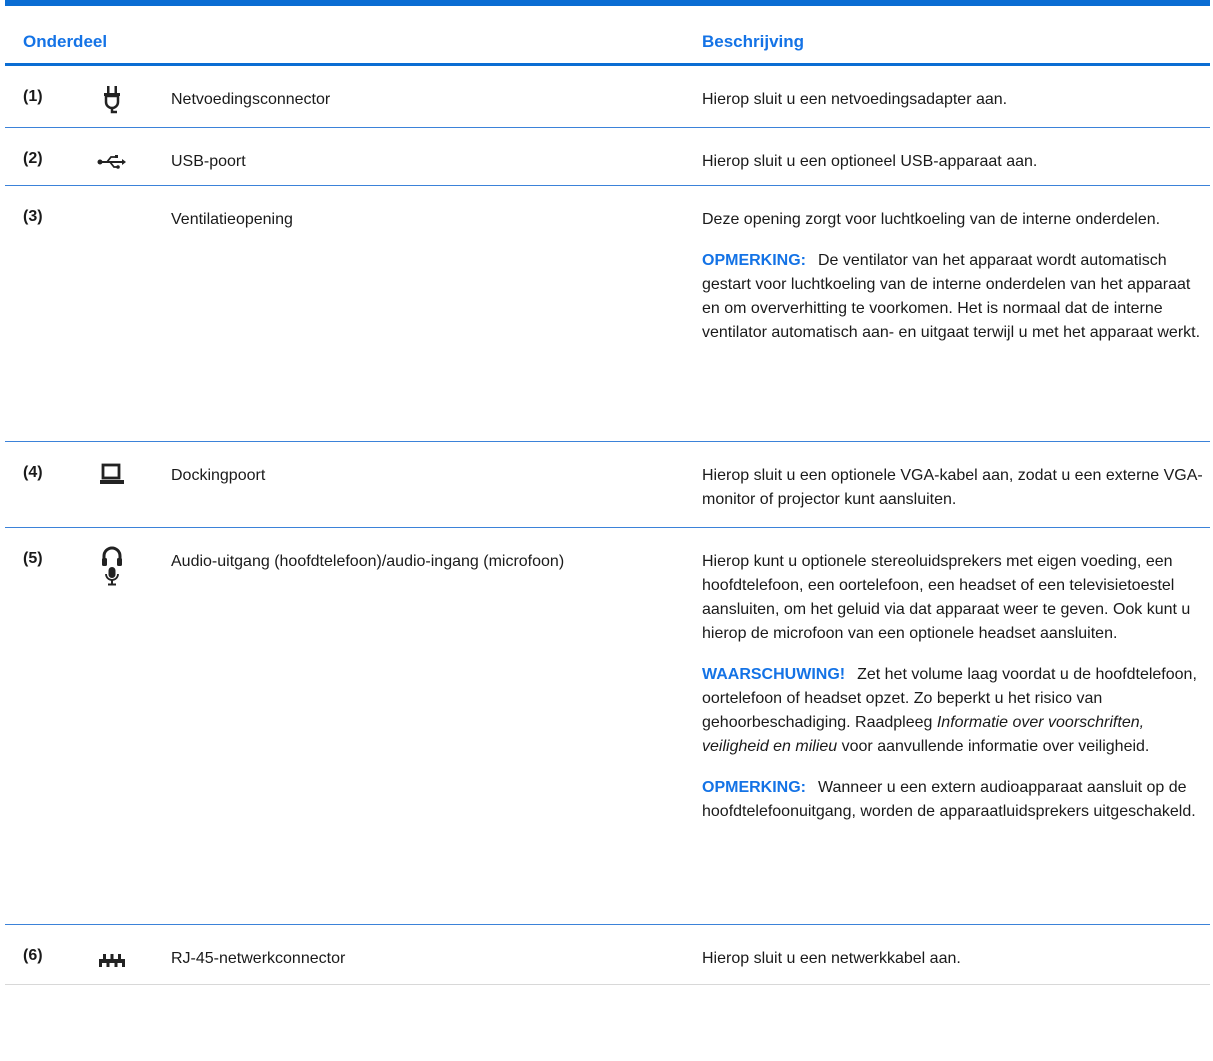 This screenshot has width=1213, height=1061. Describe the element at coordinates (33, 158) in the screenshot. I see `row-number: (2)` at that location.